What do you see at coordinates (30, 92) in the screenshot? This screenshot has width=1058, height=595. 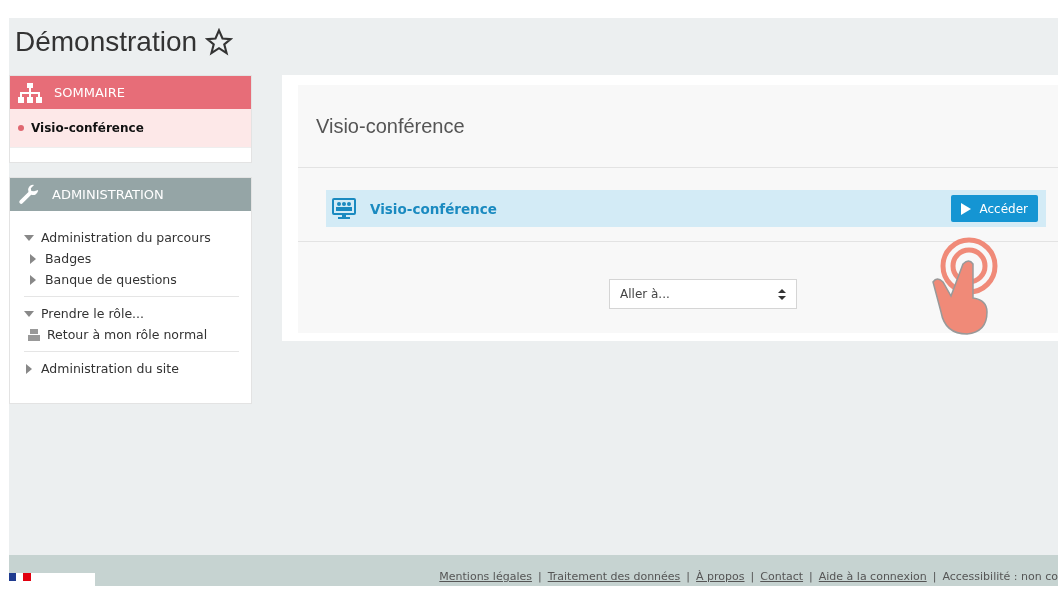 I see `sitemap-icon` at bounding box center [30, 92].